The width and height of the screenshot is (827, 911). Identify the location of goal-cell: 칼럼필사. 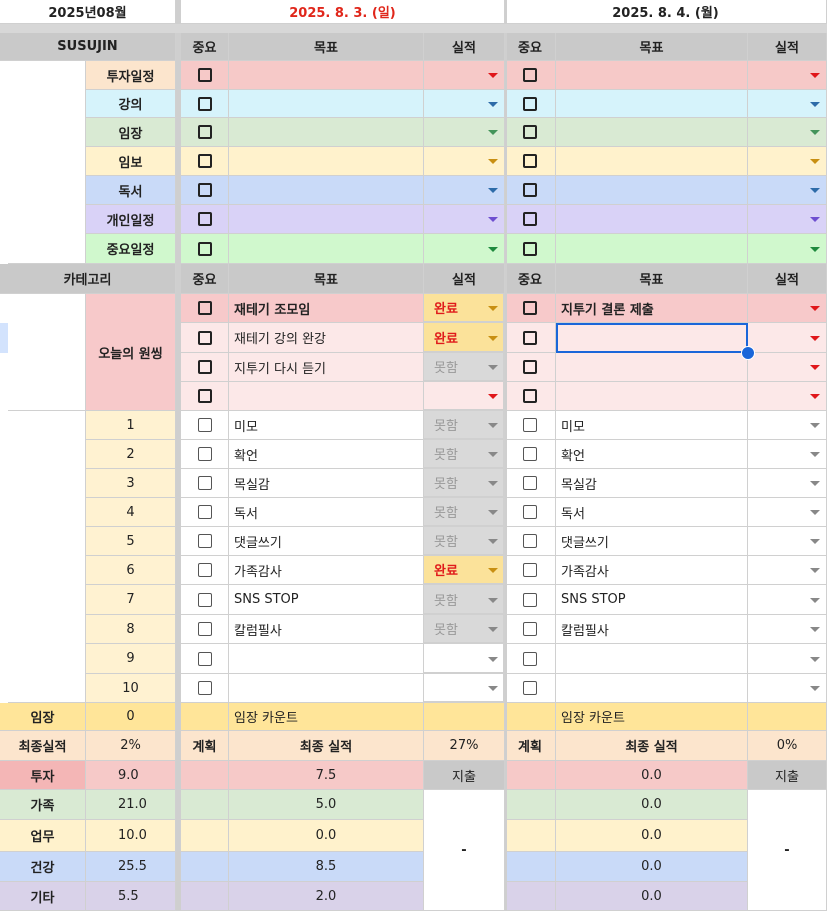
(652, 629).